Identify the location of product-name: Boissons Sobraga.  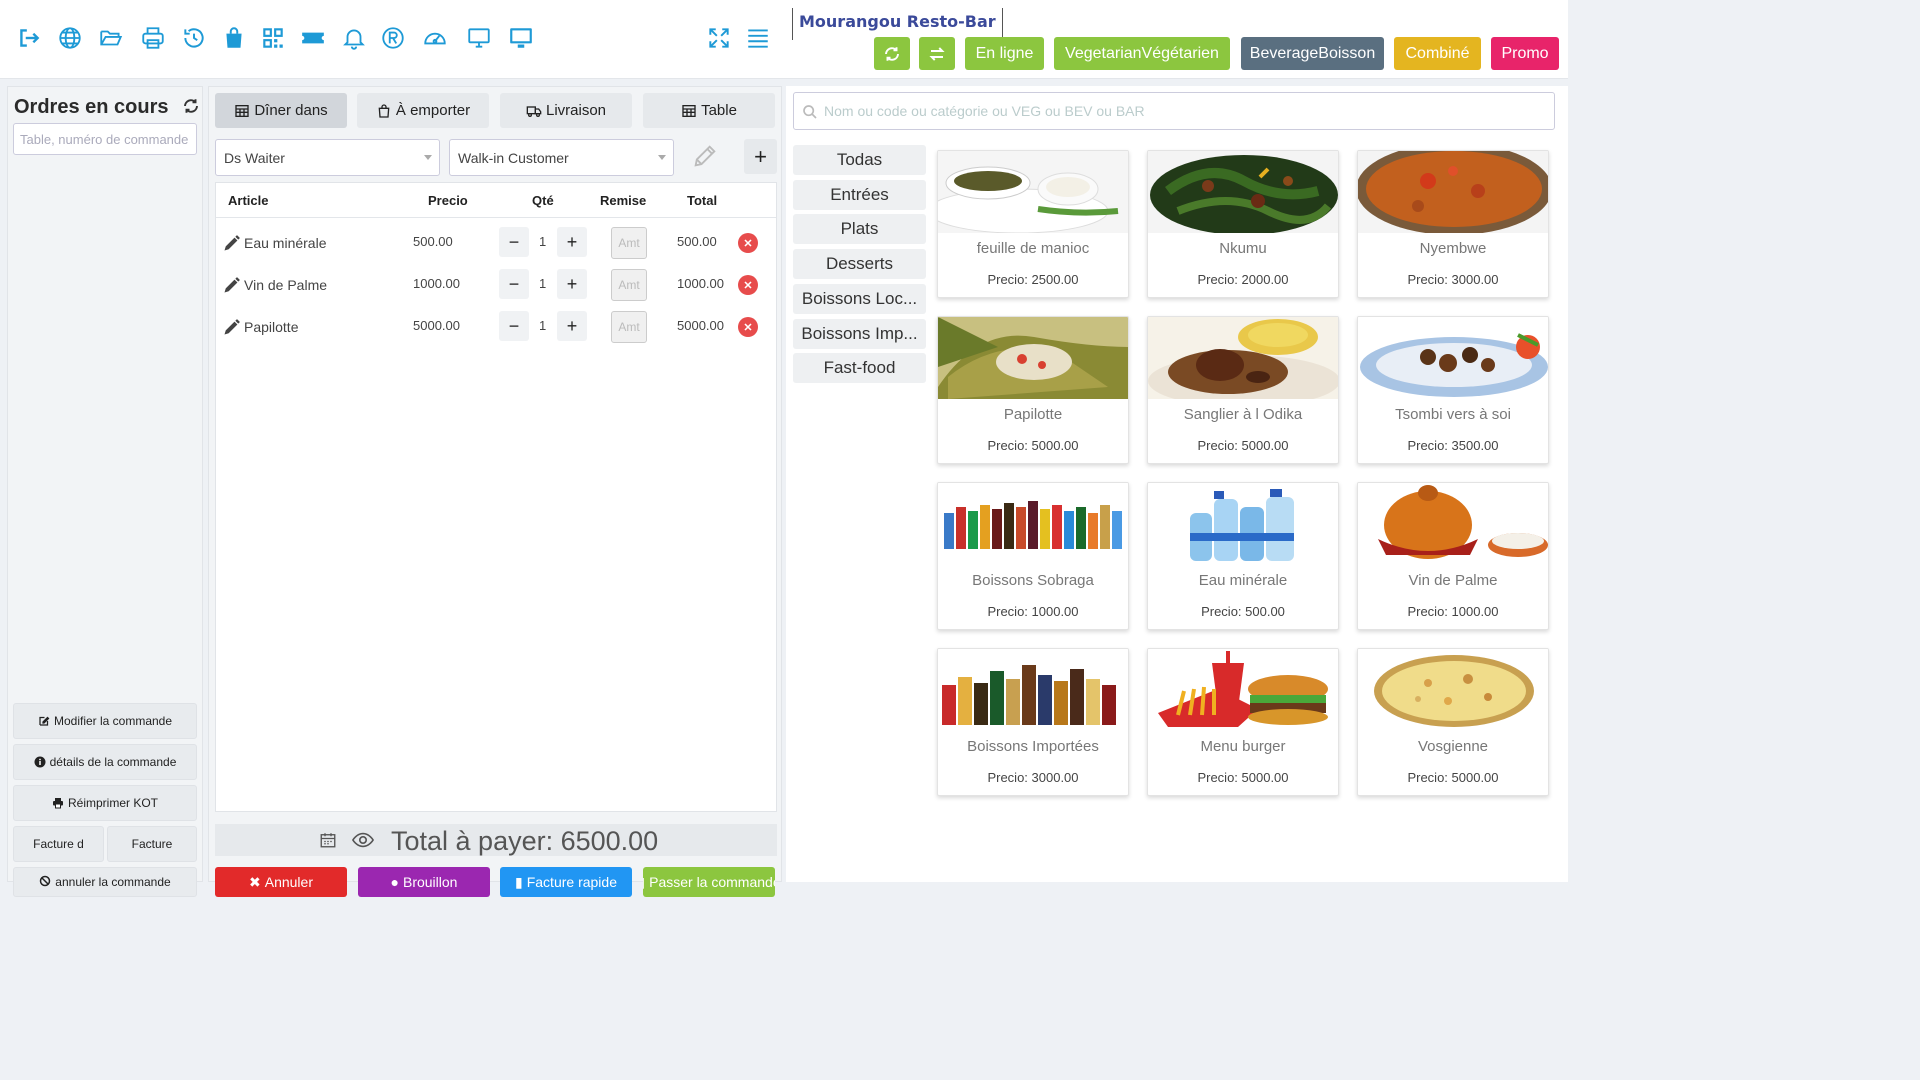
(1033, 580).